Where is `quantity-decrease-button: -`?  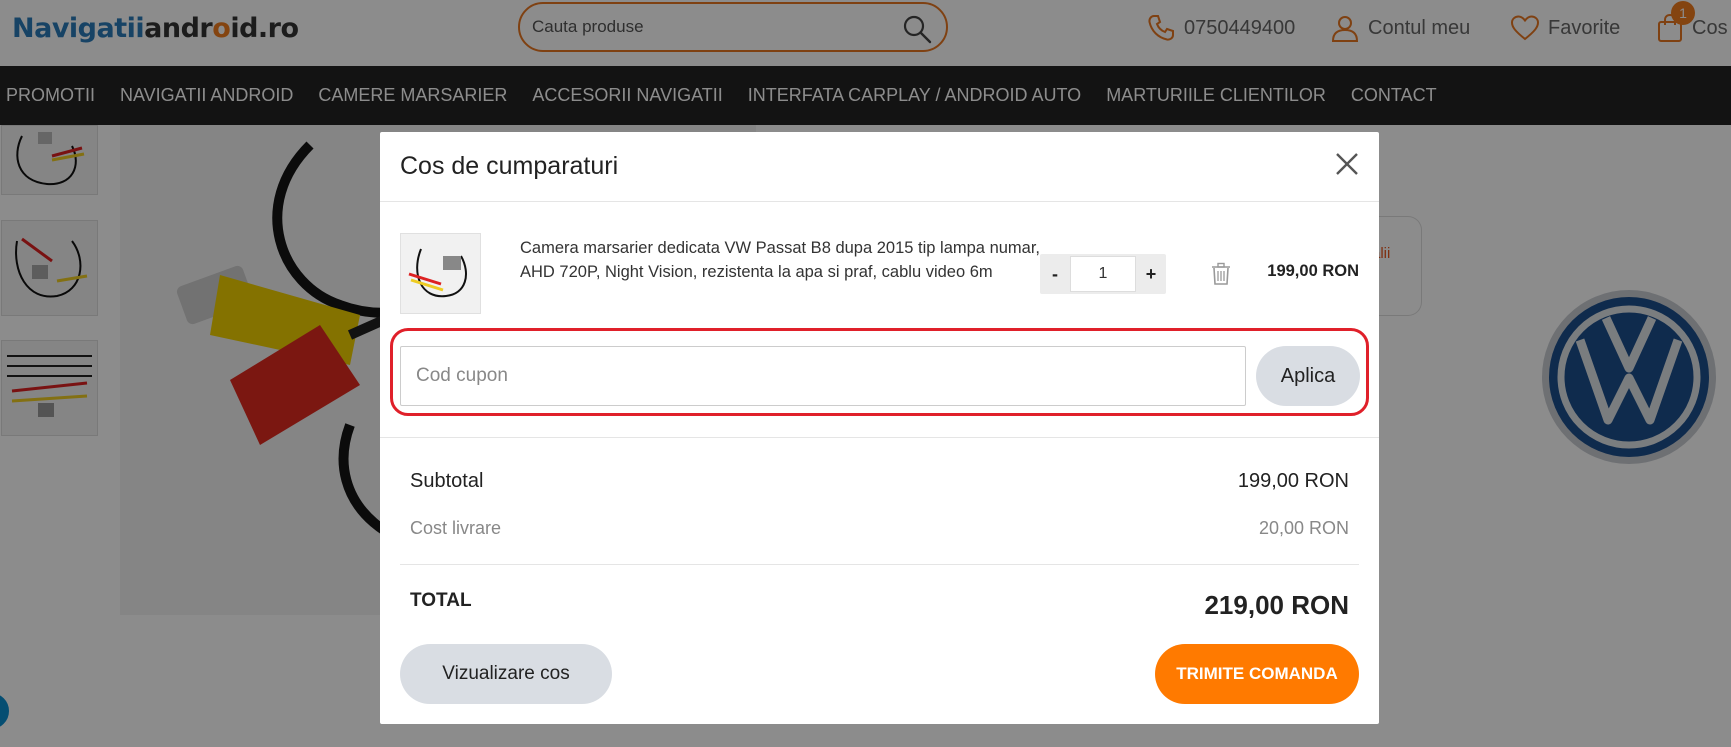 quantity-decrease-button: - is located at coordinates (1055, 274).